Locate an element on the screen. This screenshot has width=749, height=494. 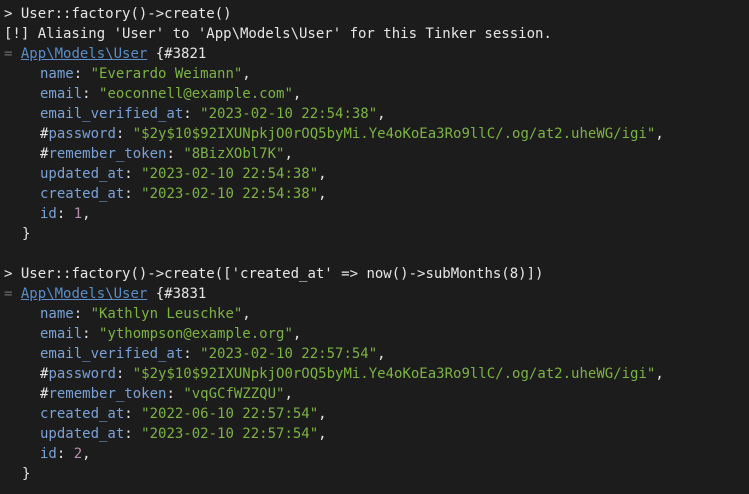
result-header: = App\Models\User {#3831 is located at coordinates (376, 294).